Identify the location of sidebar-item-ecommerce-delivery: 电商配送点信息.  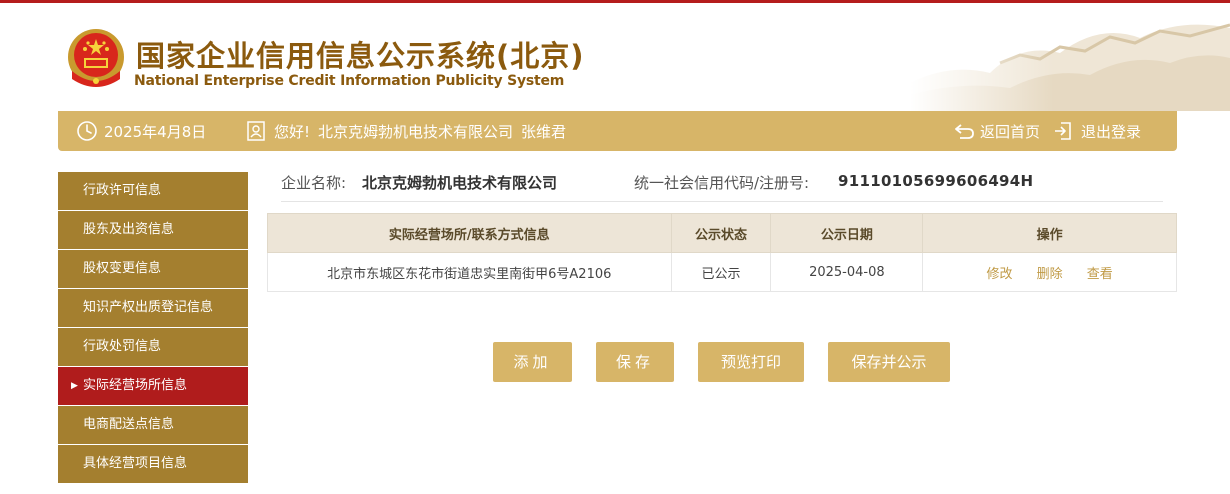
(153, 425).